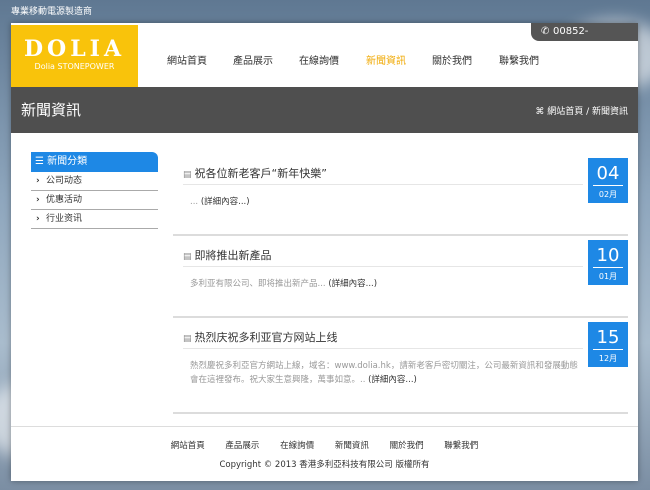 The height and width of the screenshot is (490, 650). Describe the element at coordinates (385, 284) in the screenshot. I see `news-summary: 多利亚有限公司、即将推出新产品... (詳細內容...)` at that location.